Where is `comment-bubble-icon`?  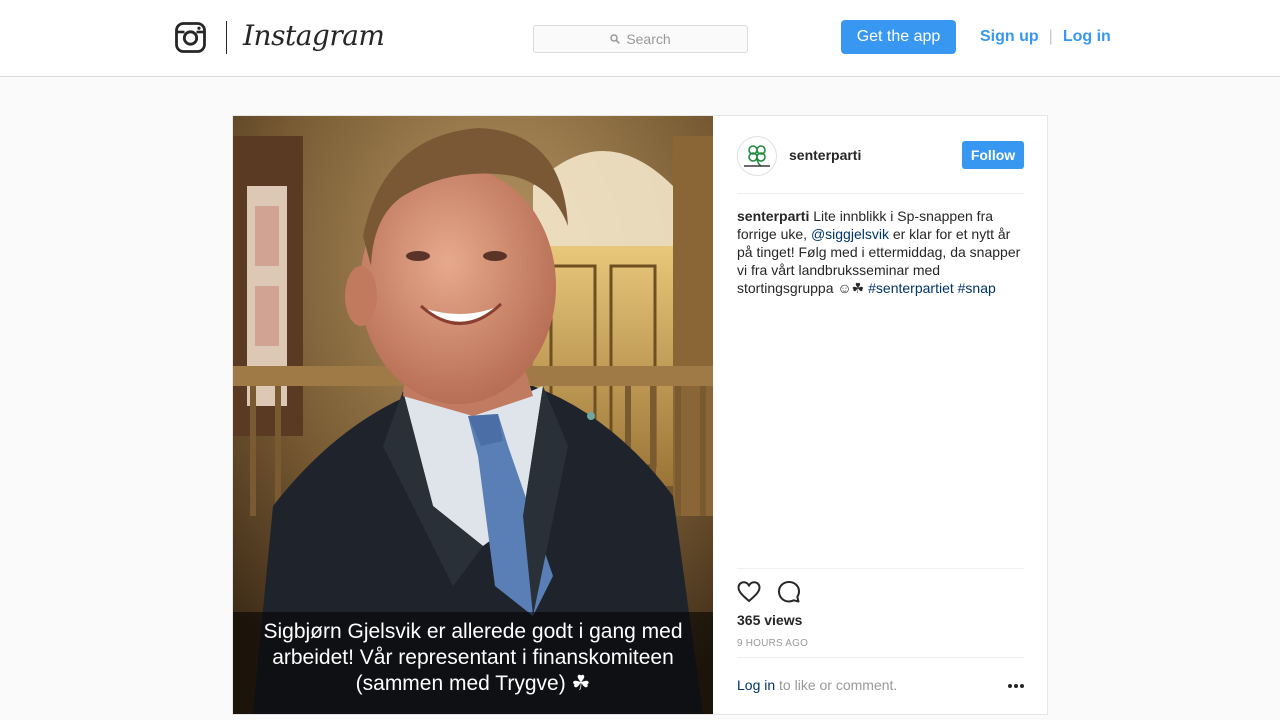
comment-bubble-icon is located at coordinates (789, 592).